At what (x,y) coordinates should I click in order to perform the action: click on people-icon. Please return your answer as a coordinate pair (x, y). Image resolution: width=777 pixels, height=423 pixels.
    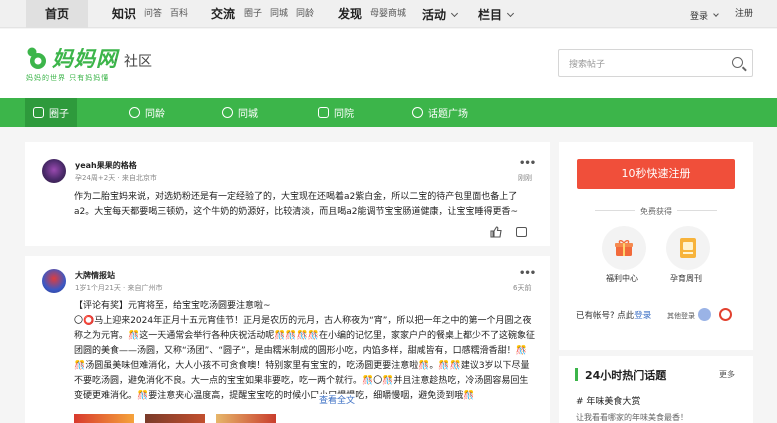
    Looking at the image, I should click on (134, 112).